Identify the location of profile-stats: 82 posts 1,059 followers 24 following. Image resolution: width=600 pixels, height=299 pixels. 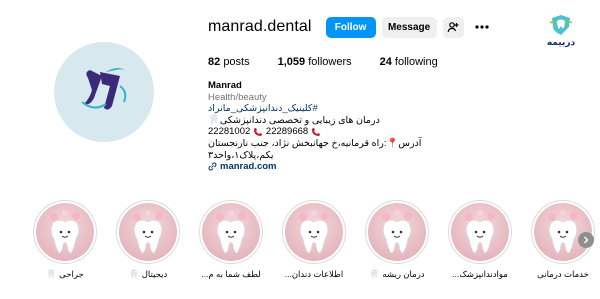
(337, 62).